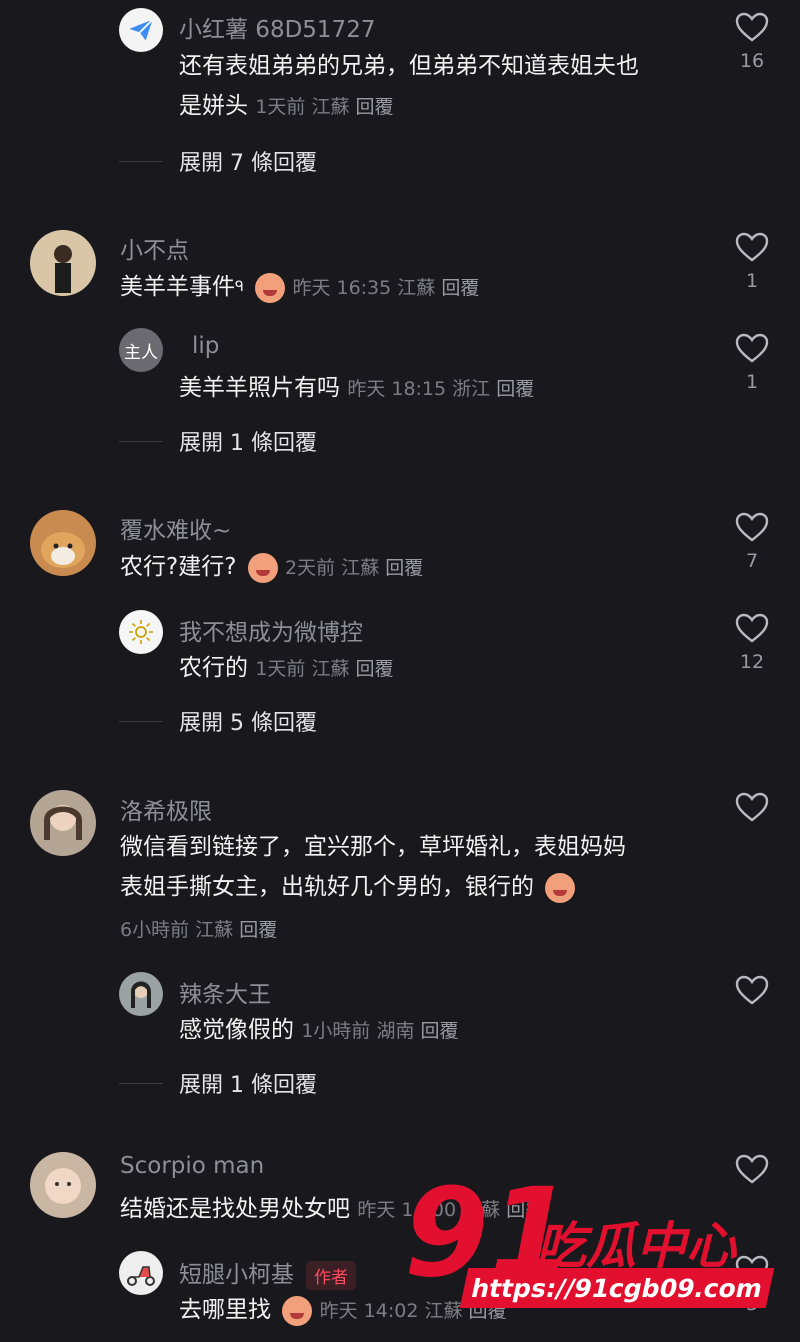  Describe the element at coordinates (752, 1285) in the screenshot. I see `like-button: 3` at that location.